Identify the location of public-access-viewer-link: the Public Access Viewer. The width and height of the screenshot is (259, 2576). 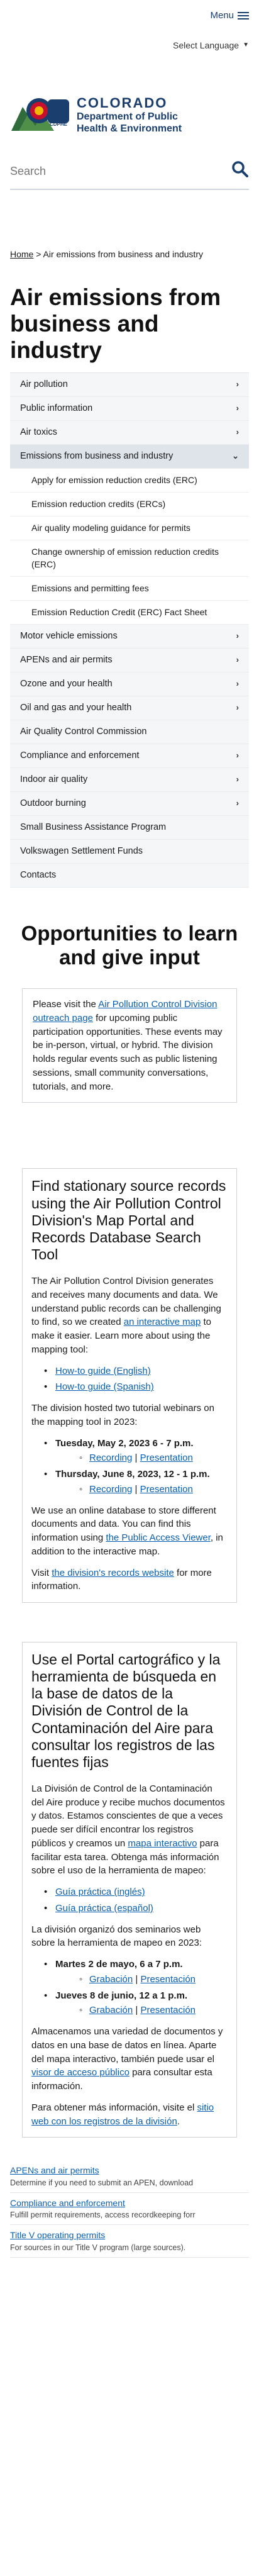
(158, 1537).